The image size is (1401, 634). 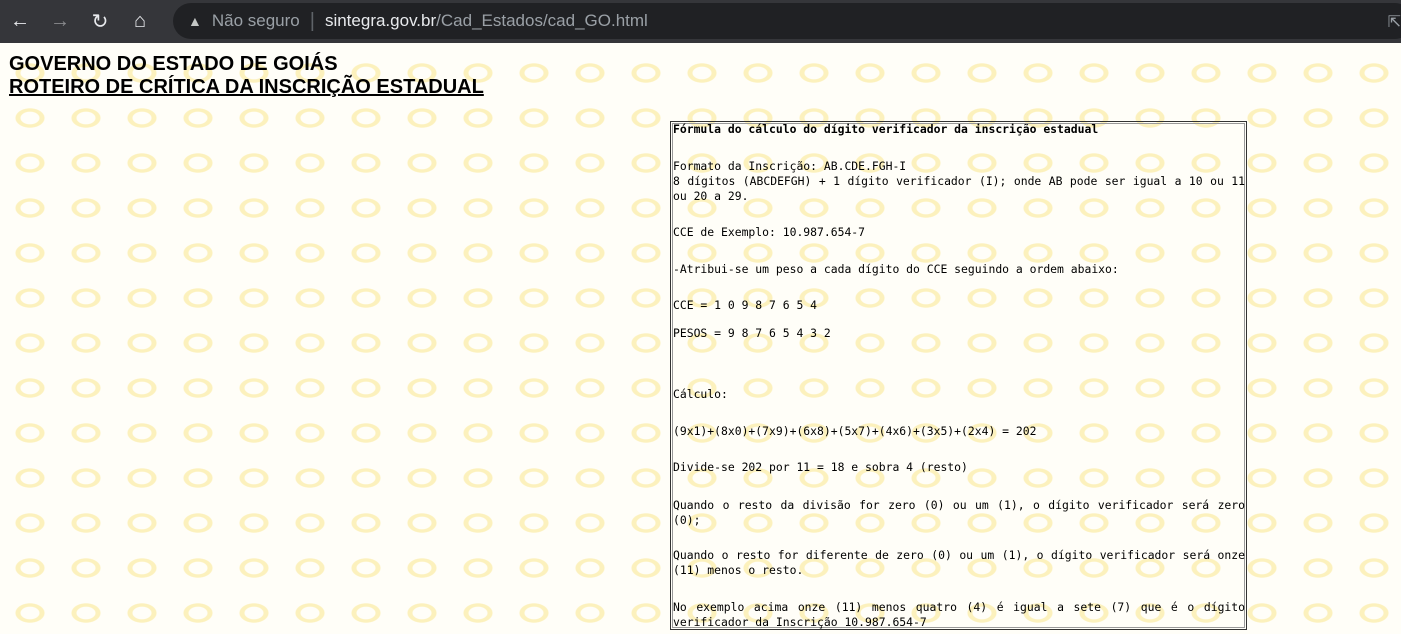 What do you see at coordinates (173, 64) in the screenshot?
I see `page-title: GOVERNO DO ESTADO DE GOIÁS` at bounding box center [173, 64].